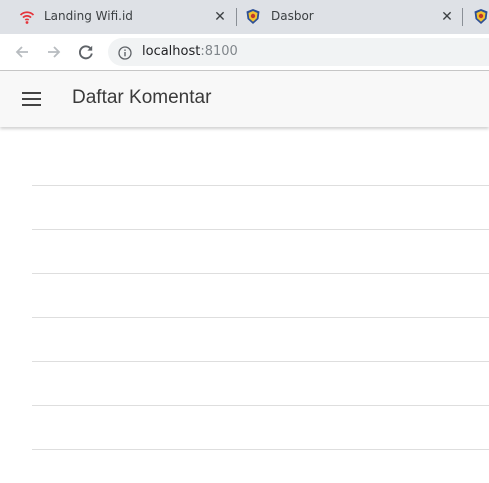  What do you see at coordinates (244, 99) in the screenshot?
I see `app-header: Daftar Komentar` at bounding box center [244, 99].